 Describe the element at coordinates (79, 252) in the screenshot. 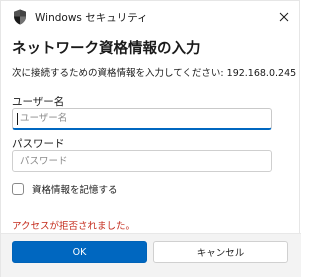

I see `ok-button: OK` at that location.